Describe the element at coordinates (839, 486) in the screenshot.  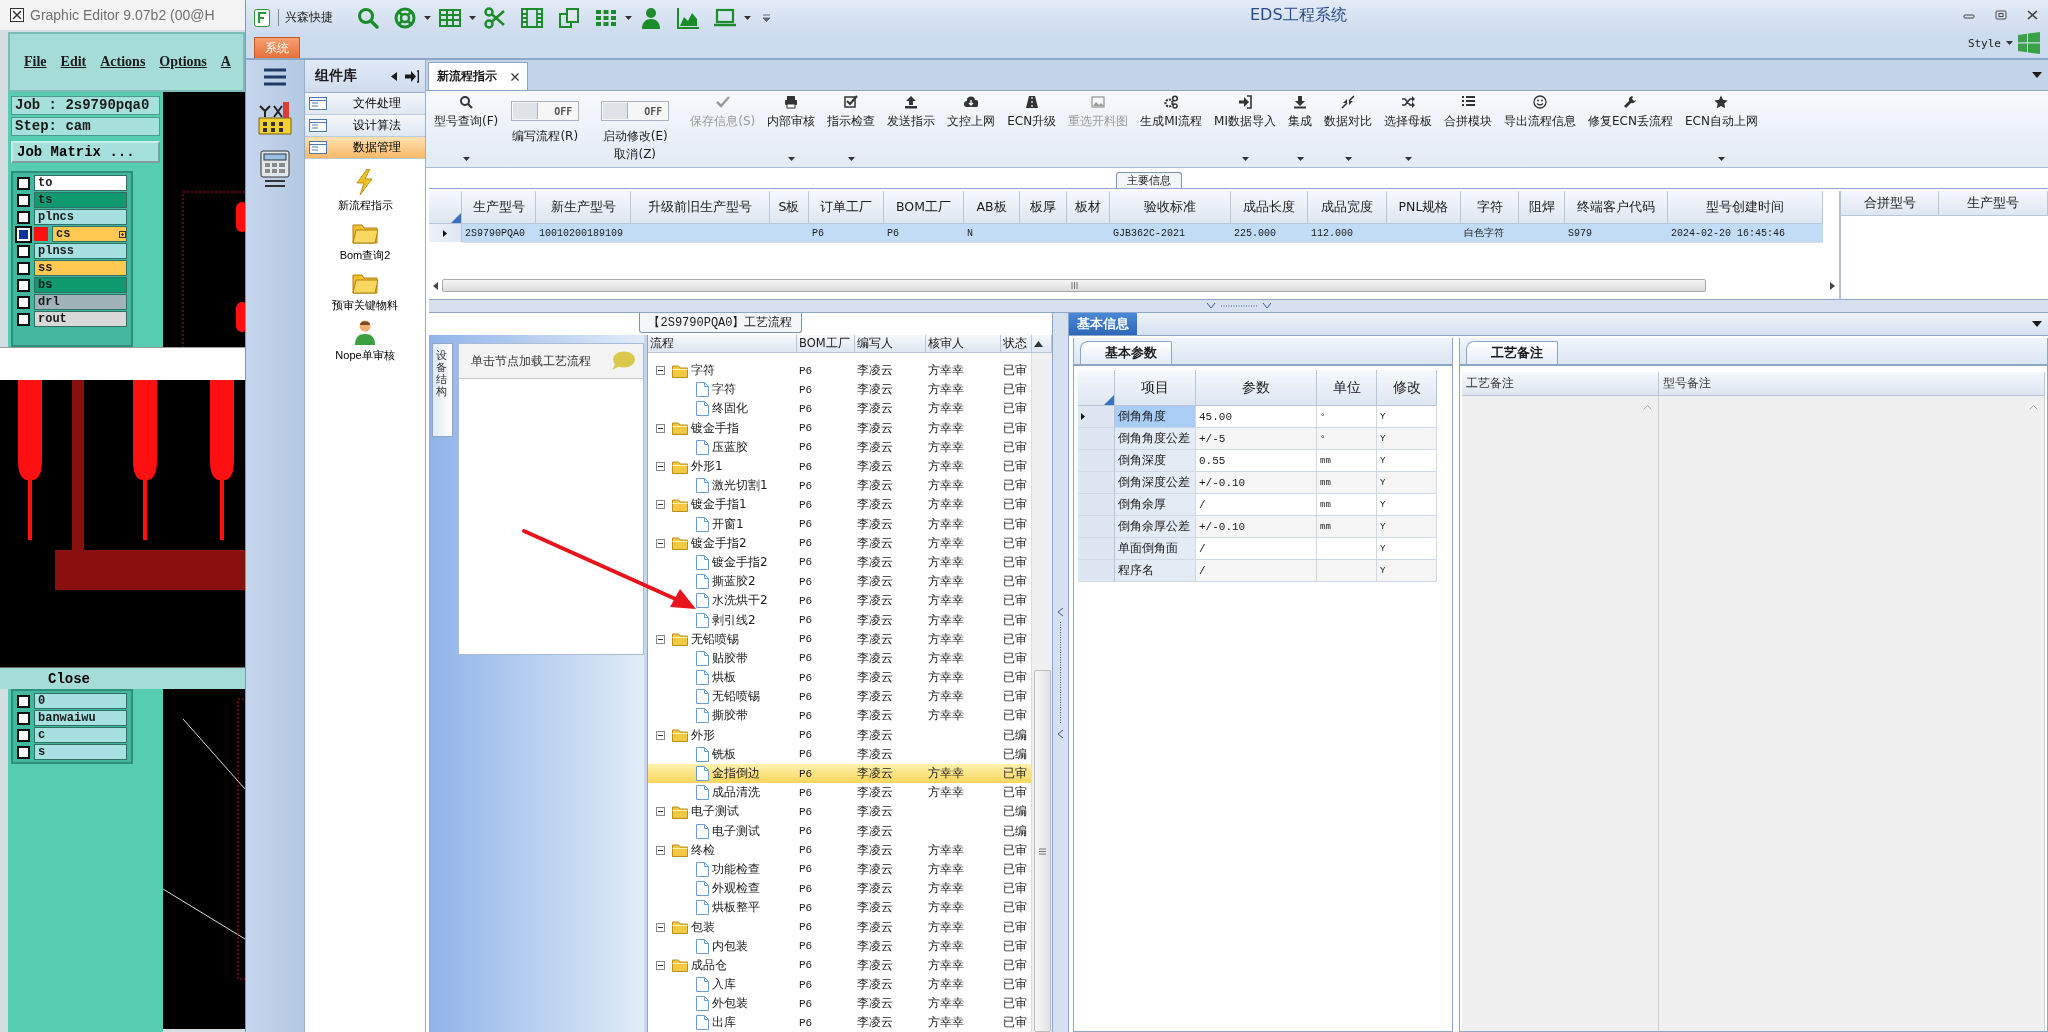
I see `tree-row: 激光切割1 P6 李凌云 方幸幸 已审` at that location.